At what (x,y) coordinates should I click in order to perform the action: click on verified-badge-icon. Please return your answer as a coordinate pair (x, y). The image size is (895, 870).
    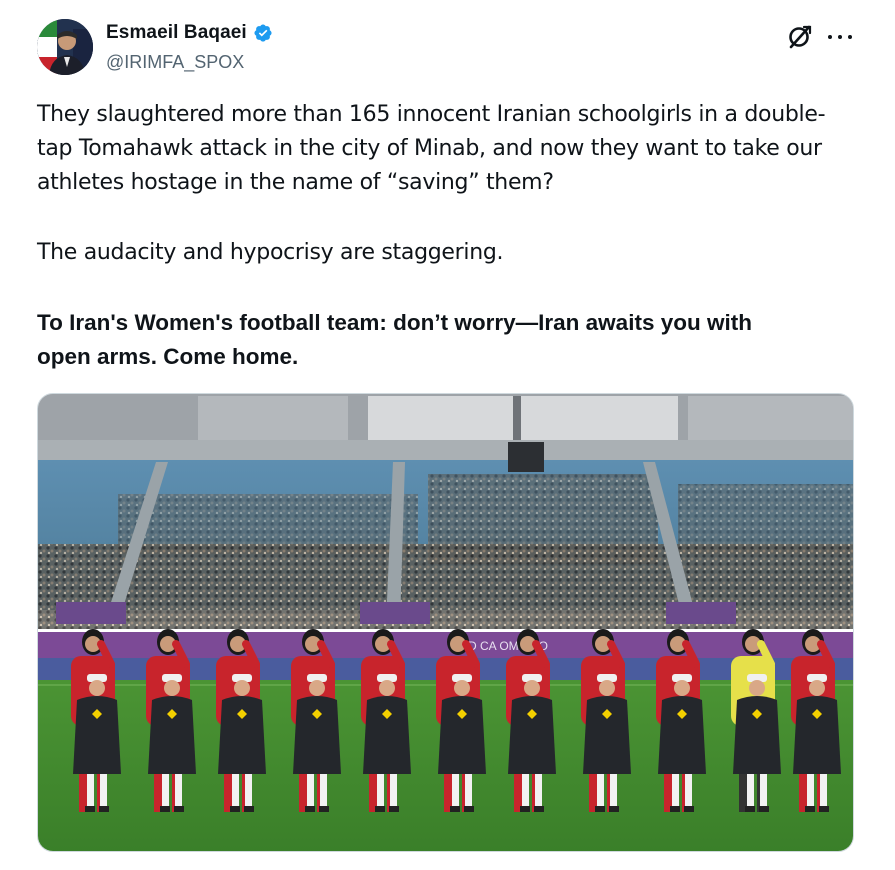
    Looking at the image, I should click on (263, 33).